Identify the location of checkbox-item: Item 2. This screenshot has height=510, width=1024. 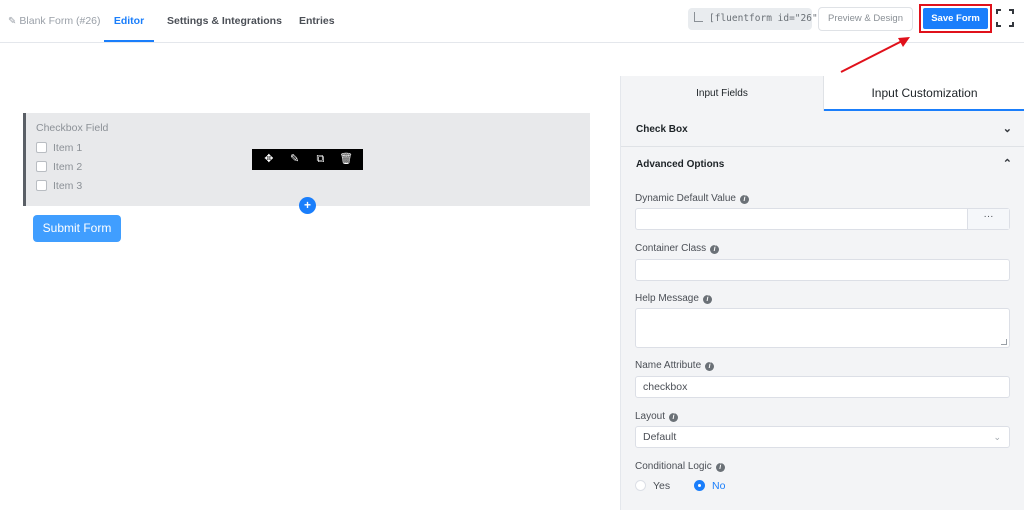
(59, 167).